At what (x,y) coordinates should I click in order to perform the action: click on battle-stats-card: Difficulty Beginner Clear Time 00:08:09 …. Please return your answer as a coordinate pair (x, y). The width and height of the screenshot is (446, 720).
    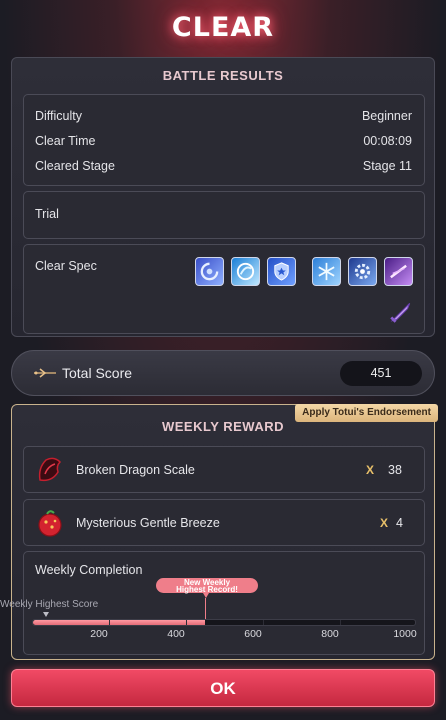
    Looking at the image, I should click on (224, 140).